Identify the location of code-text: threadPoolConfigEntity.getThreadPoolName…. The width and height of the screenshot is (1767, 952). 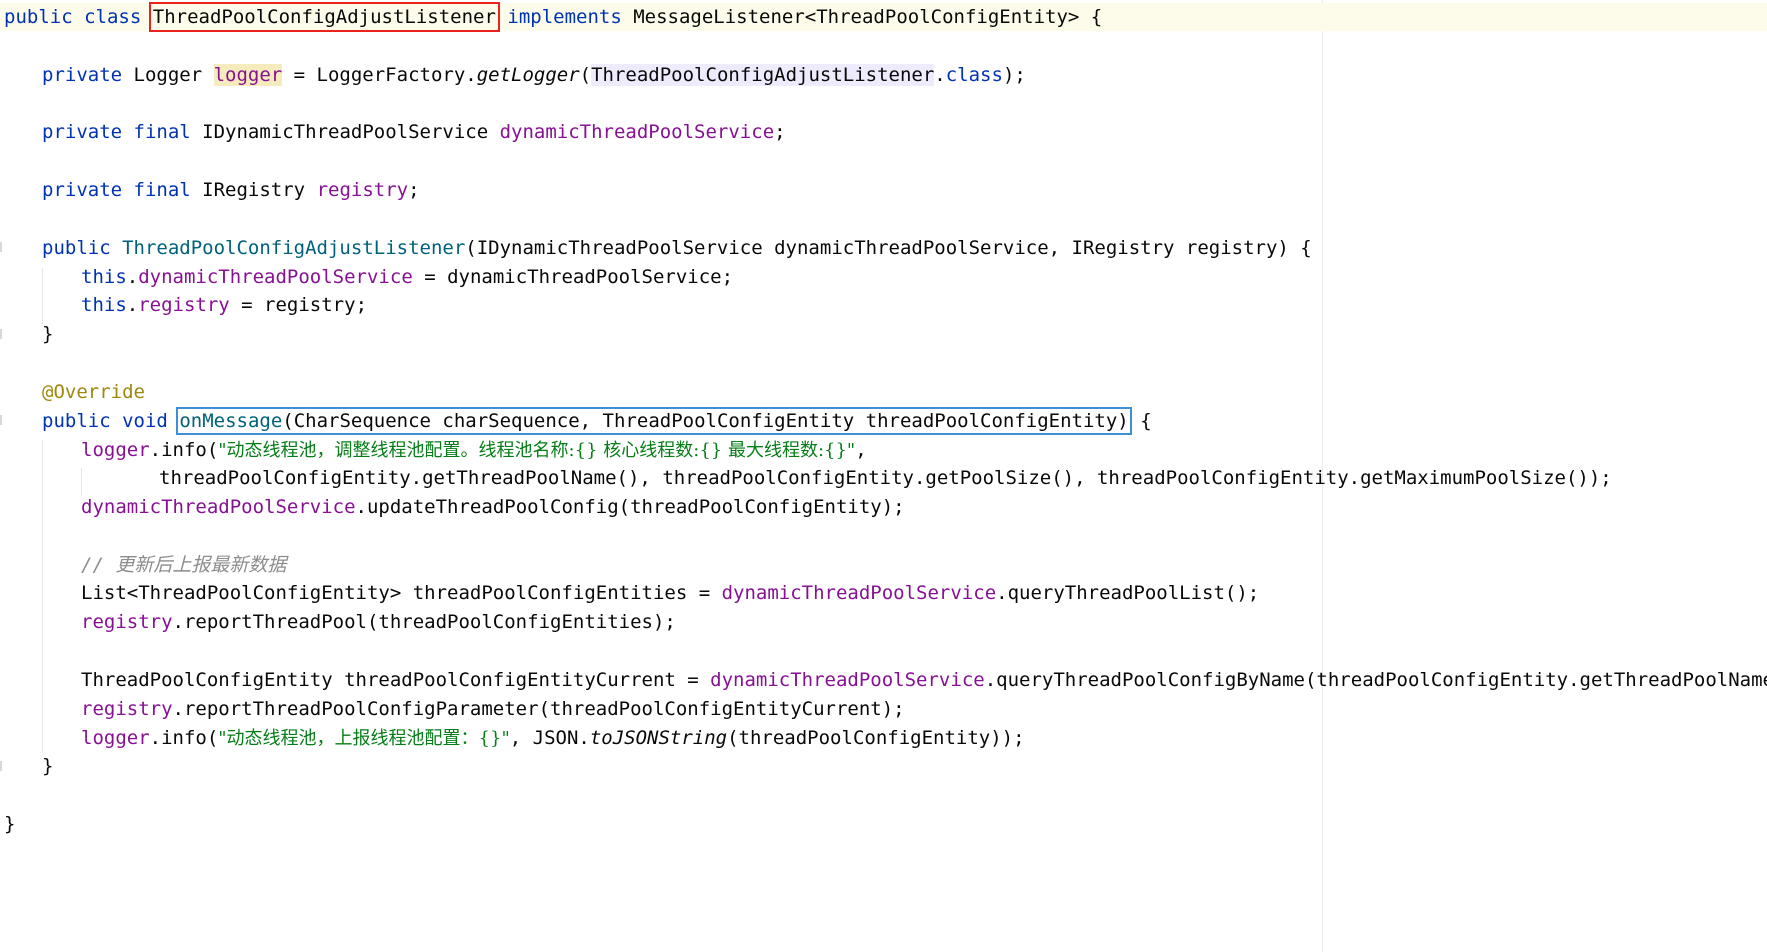
(885, 478).